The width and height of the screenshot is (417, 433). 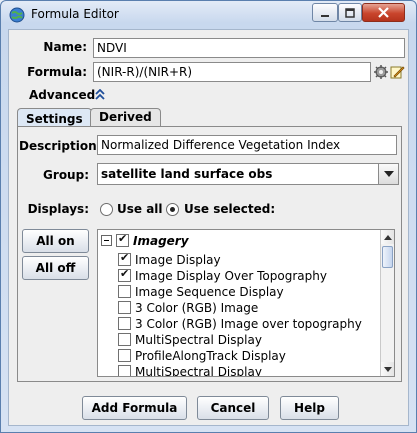 I want to click on close-button, so click(x=383, y=12).